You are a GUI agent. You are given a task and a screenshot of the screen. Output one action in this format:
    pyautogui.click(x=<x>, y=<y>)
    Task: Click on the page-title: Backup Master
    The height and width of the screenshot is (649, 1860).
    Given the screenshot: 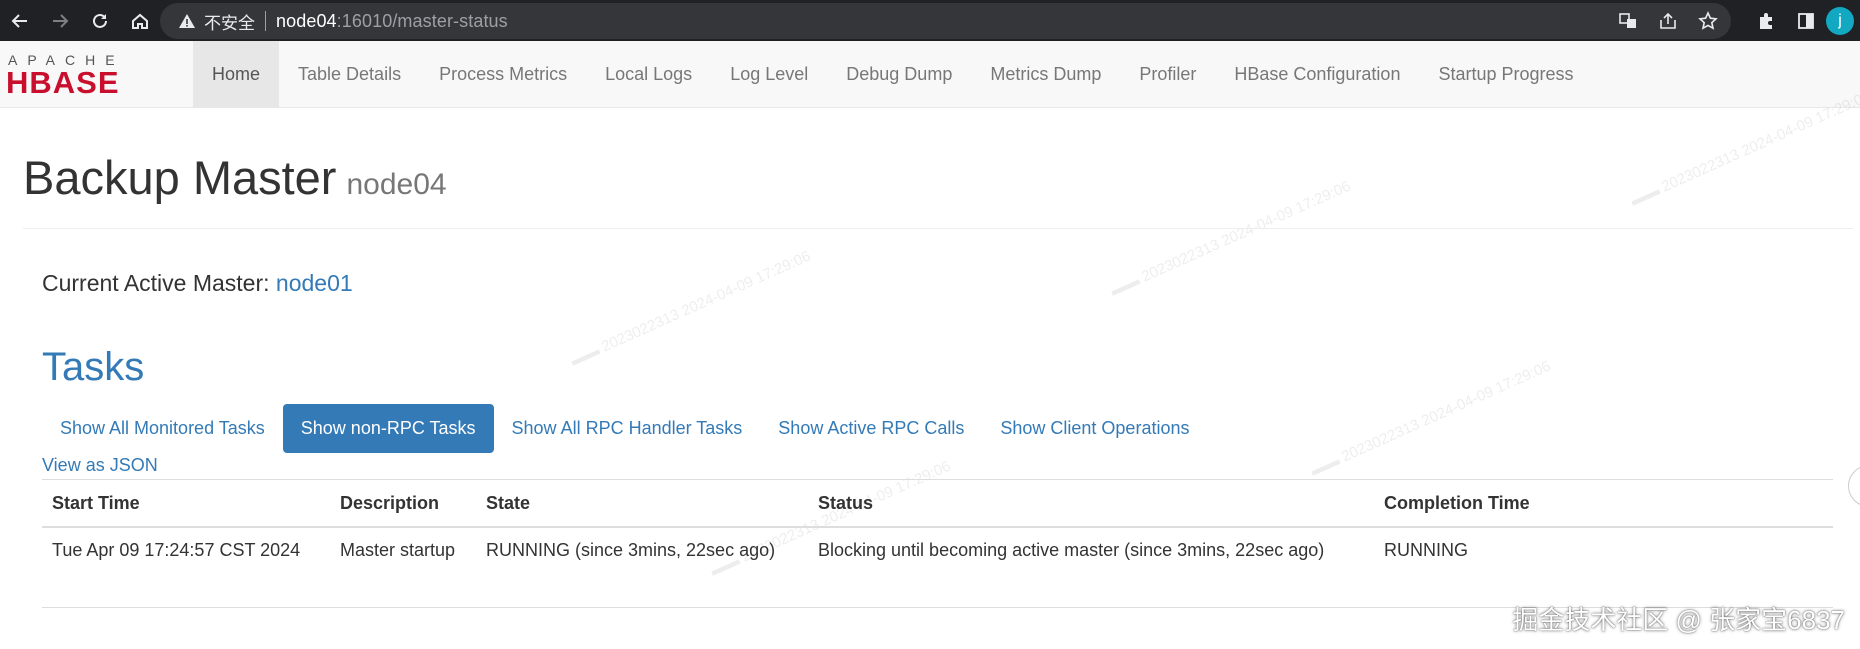 What is the action you would take?
    pyautogui.click(x=180, y=177)
    